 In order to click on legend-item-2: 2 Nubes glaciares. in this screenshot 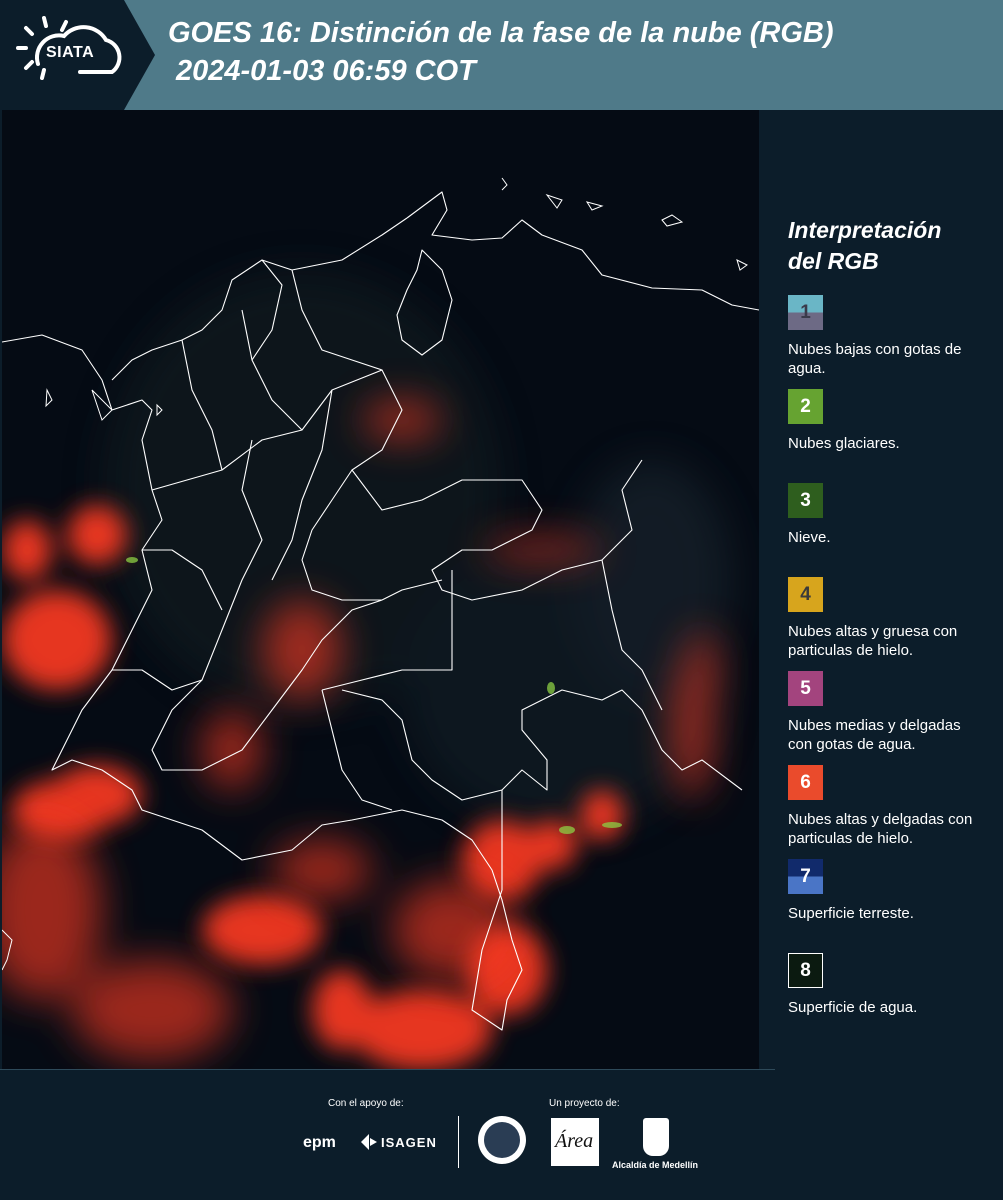, I will do `click(888, 436)`.